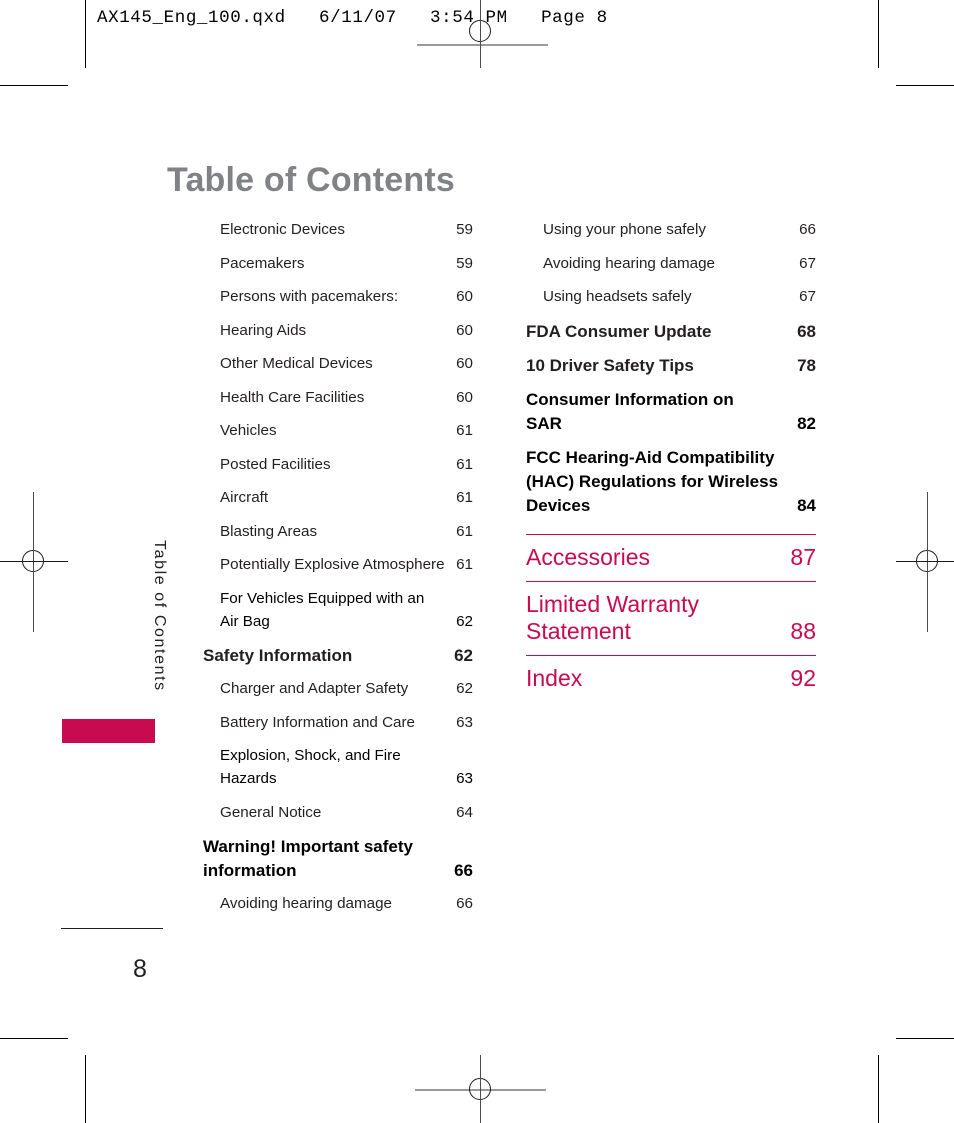  Describe the element at coordinates (671, 678) in the screenshot. I see `toc-featured-entry: Index 92` at that location.